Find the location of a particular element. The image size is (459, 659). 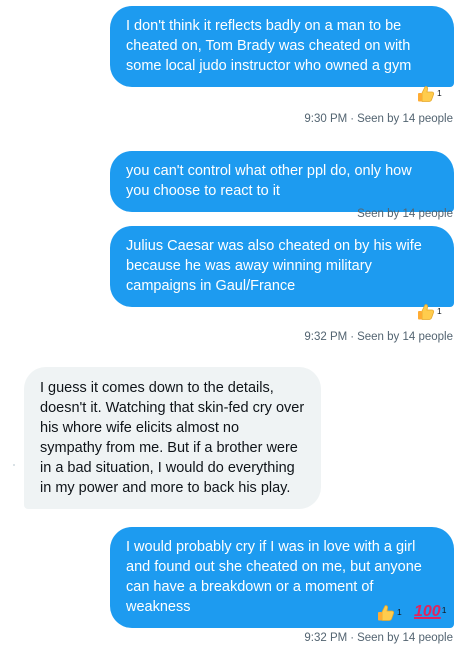

reaction-hundred-points: 100 1 is located at coordinates (430, 612).